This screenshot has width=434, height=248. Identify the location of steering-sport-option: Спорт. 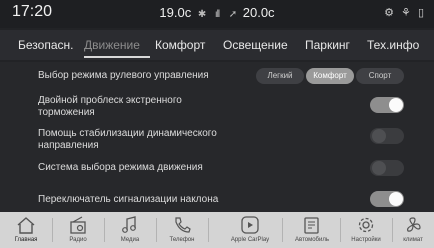
(380, 76).